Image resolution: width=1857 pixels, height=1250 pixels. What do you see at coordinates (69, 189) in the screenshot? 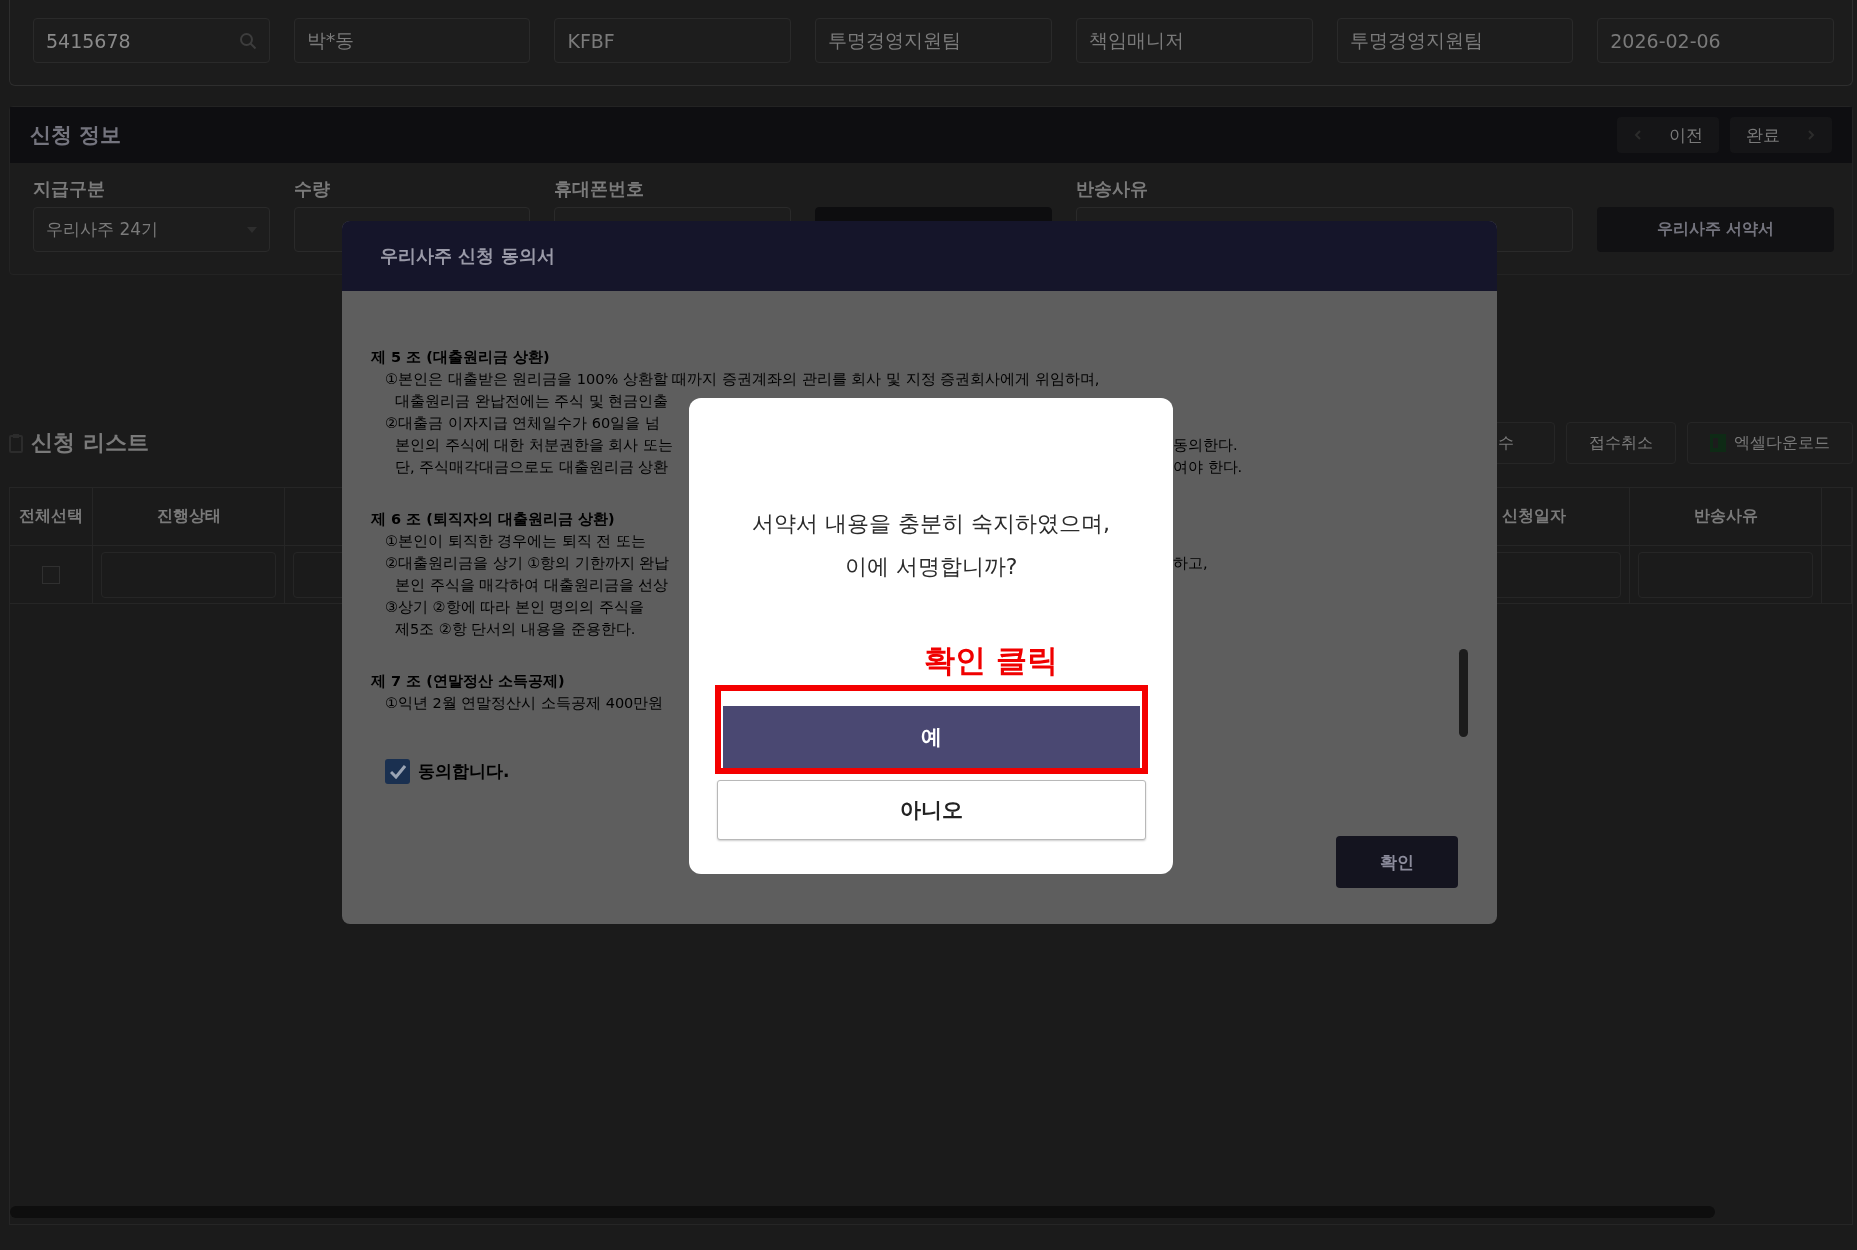
I see `field-label: 지급구분` at bounding box center [69, 189].